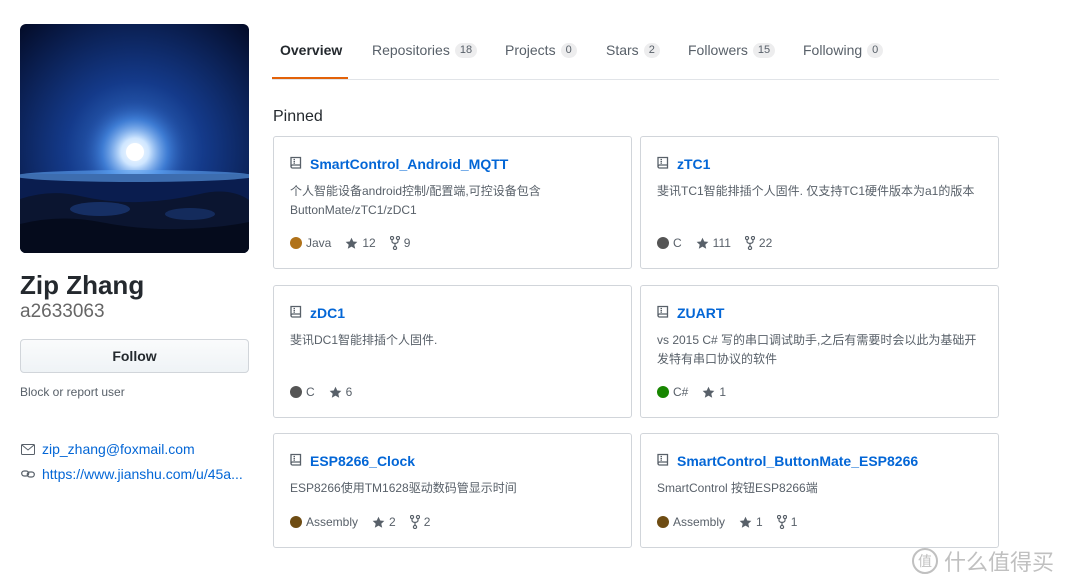 The height and width of the screenshot is (585, 1080). Describe the element at coordinates (843, 50) in the screenshot. I see `tab-following: Following 0` at that location.